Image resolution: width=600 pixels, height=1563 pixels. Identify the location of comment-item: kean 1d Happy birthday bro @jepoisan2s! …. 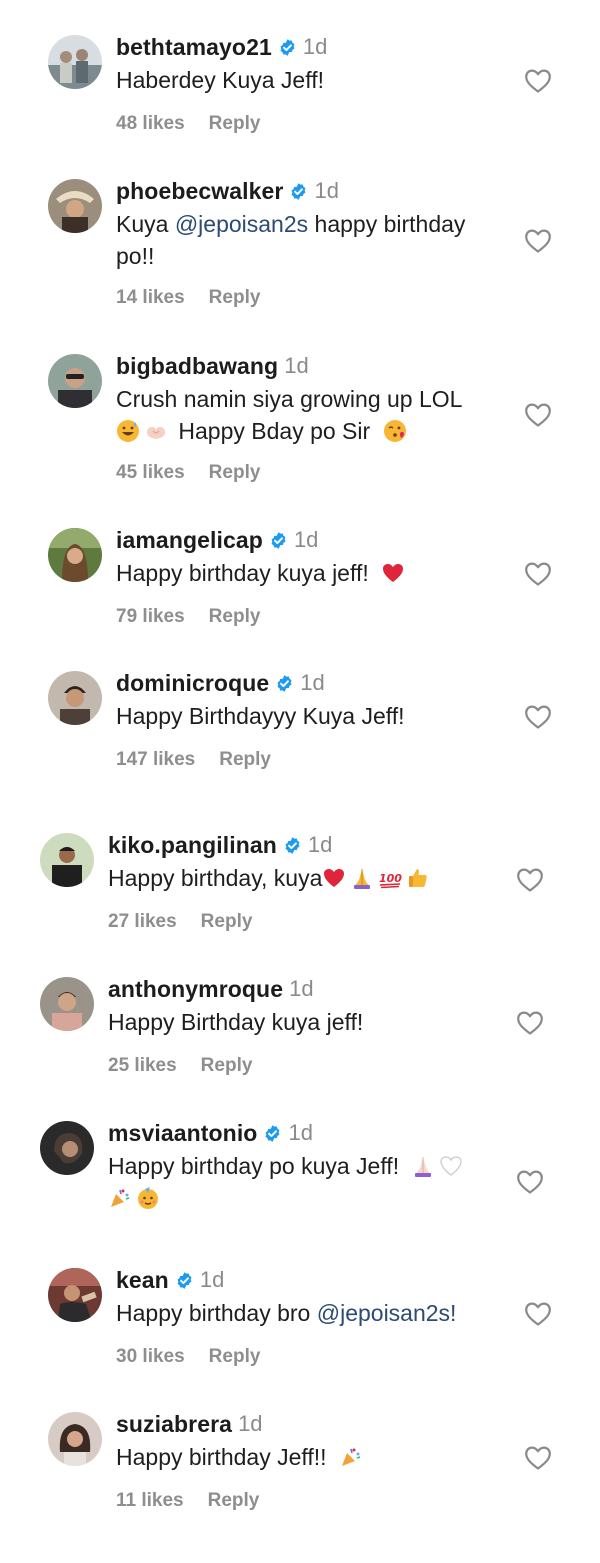
(300, 1319).